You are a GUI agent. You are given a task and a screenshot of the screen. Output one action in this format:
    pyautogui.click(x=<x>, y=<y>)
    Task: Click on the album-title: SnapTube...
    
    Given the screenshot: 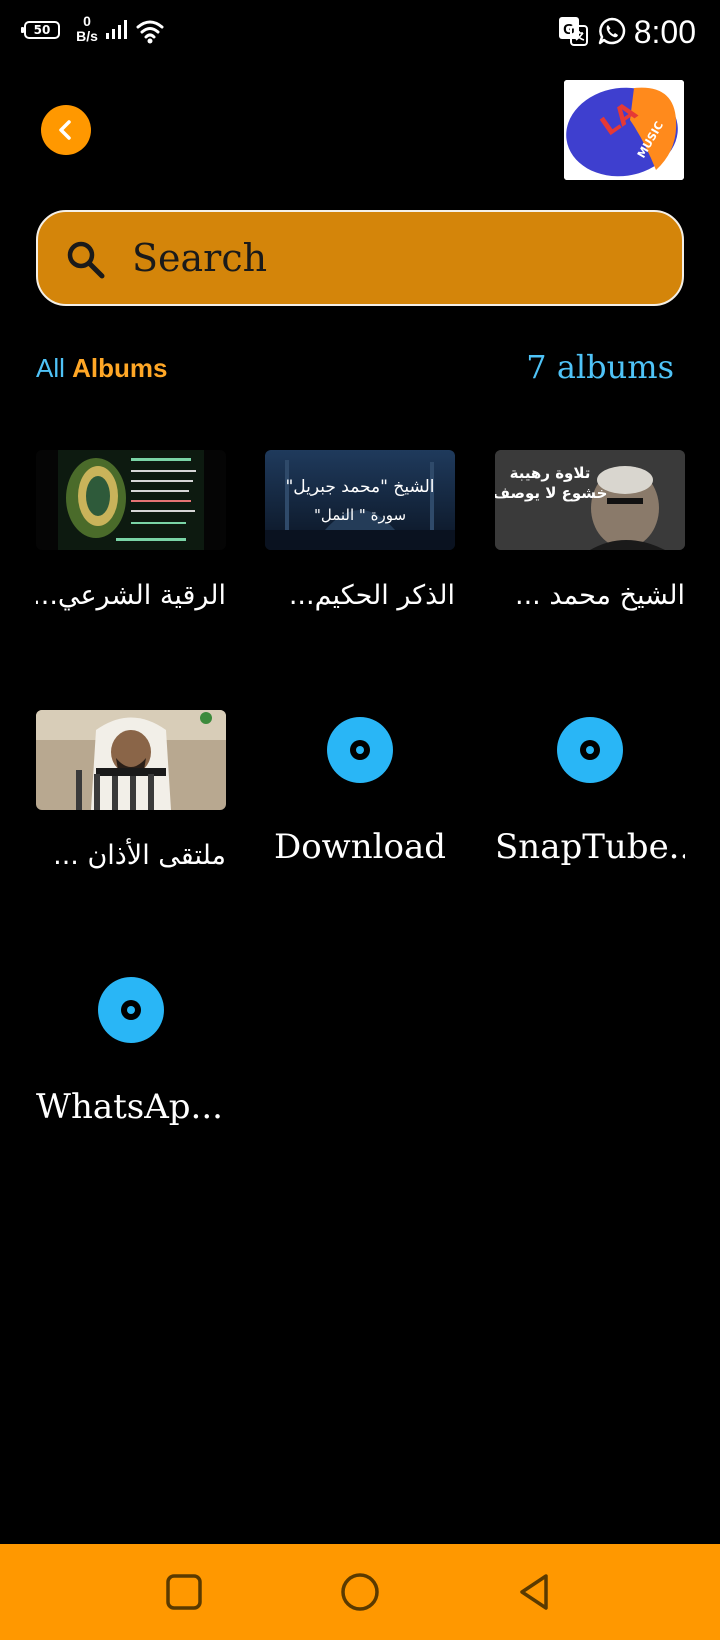 What is the action you would take?
    pyautogui.click(x=590, y=847)
    